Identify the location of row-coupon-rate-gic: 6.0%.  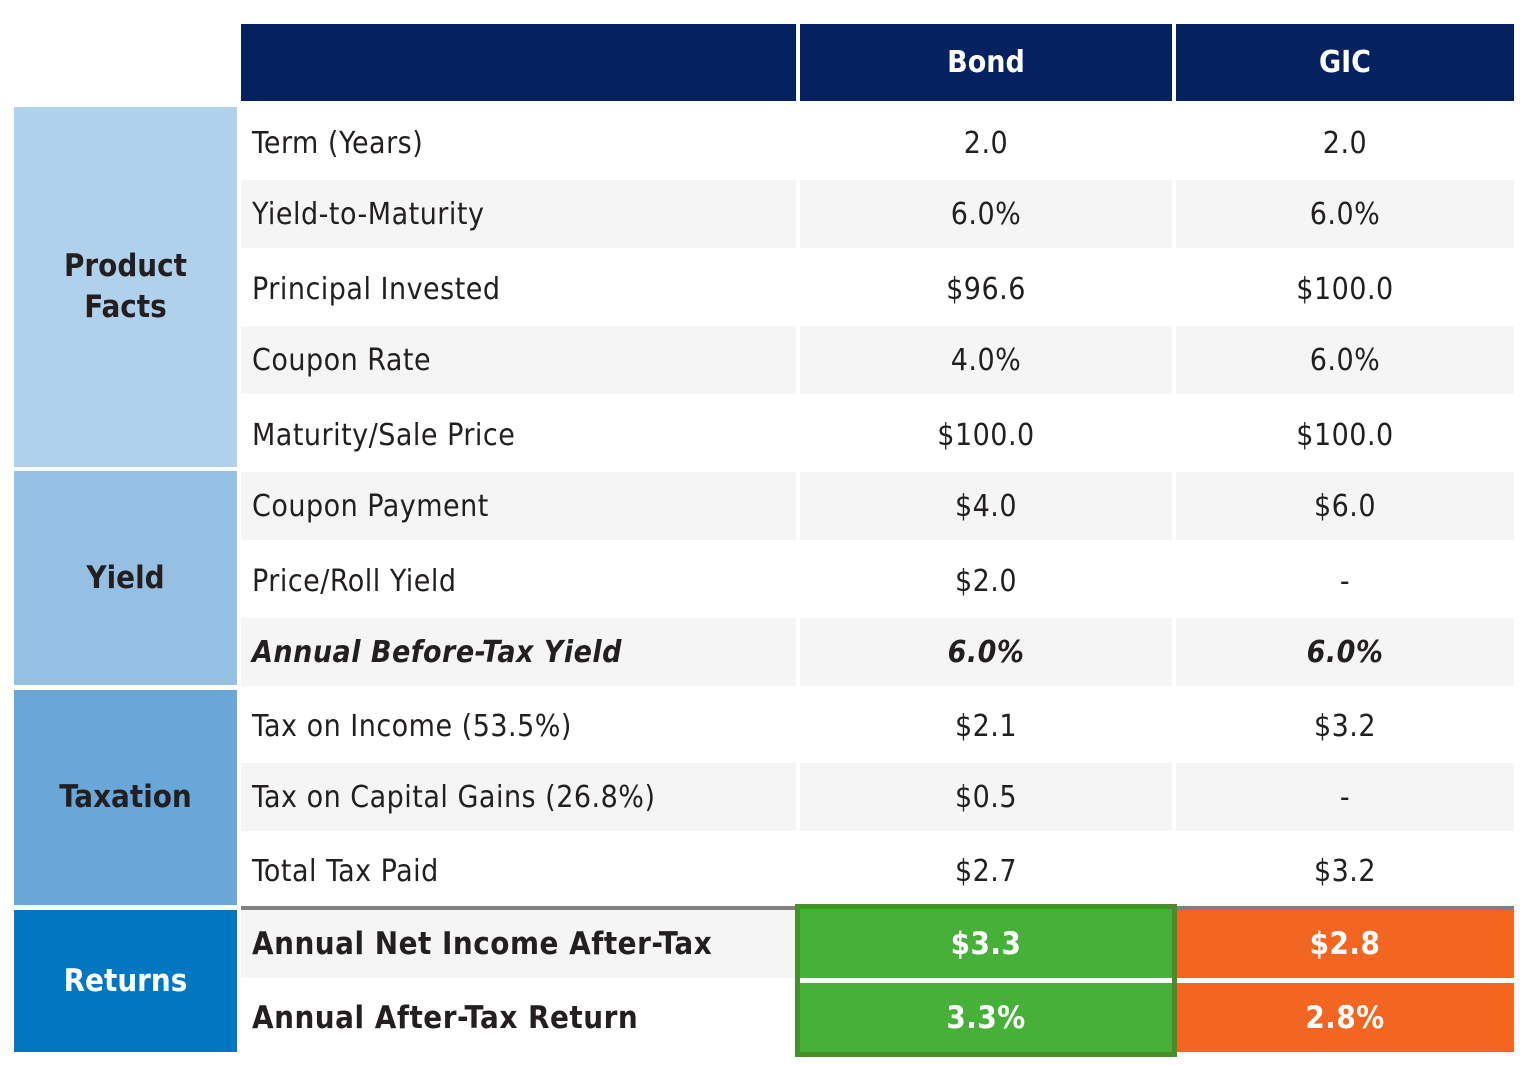
(1345, 360).